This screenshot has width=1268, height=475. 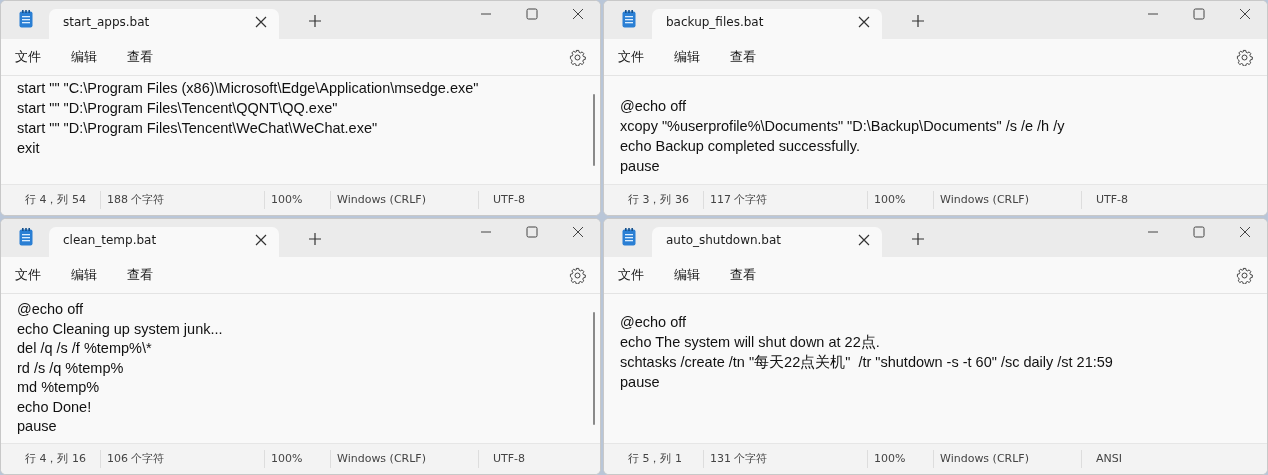 I want to click on code-line: start "" "D:\Program Files\Tencent\WeChat\WeChat.exe", so click(x=198, y=128).